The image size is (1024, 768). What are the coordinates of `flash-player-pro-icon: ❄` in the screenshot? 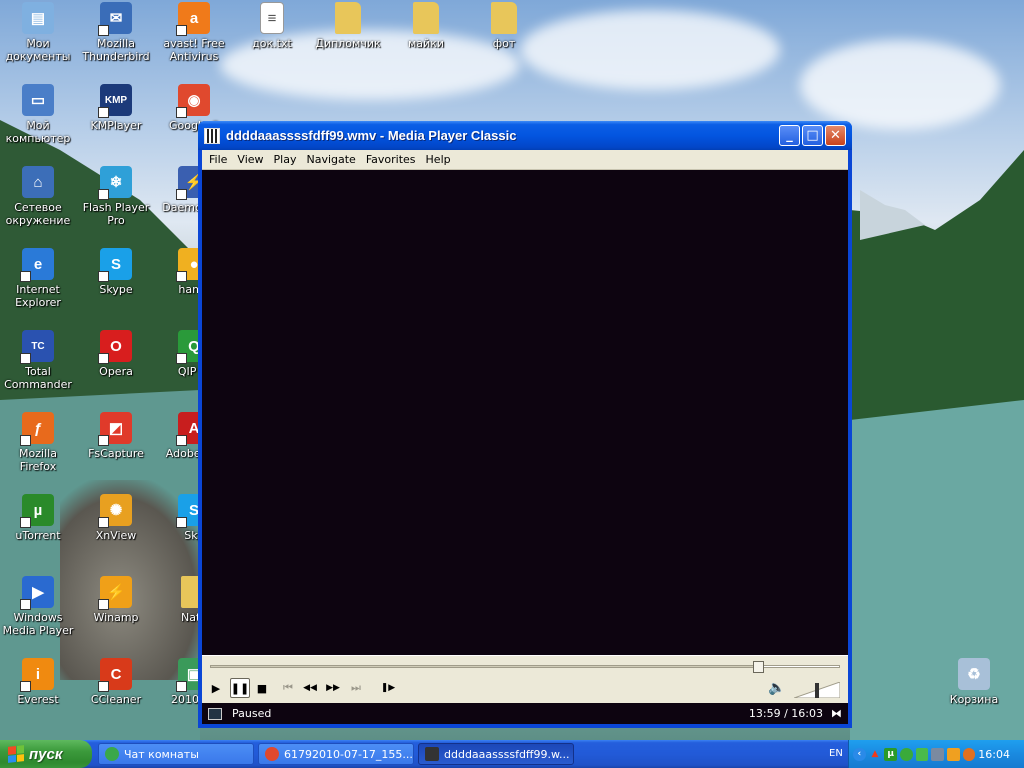 It's located at (115, 183).